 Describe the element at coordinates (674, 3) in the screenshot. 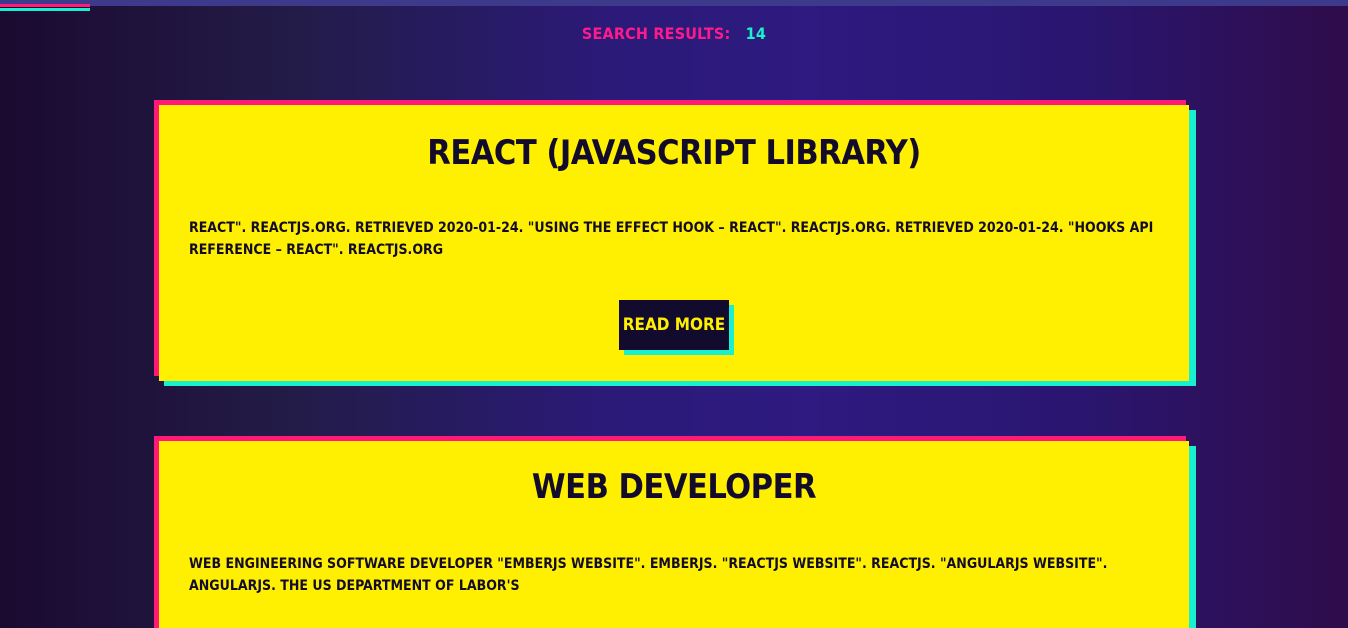

I see `top-bar` at that location.